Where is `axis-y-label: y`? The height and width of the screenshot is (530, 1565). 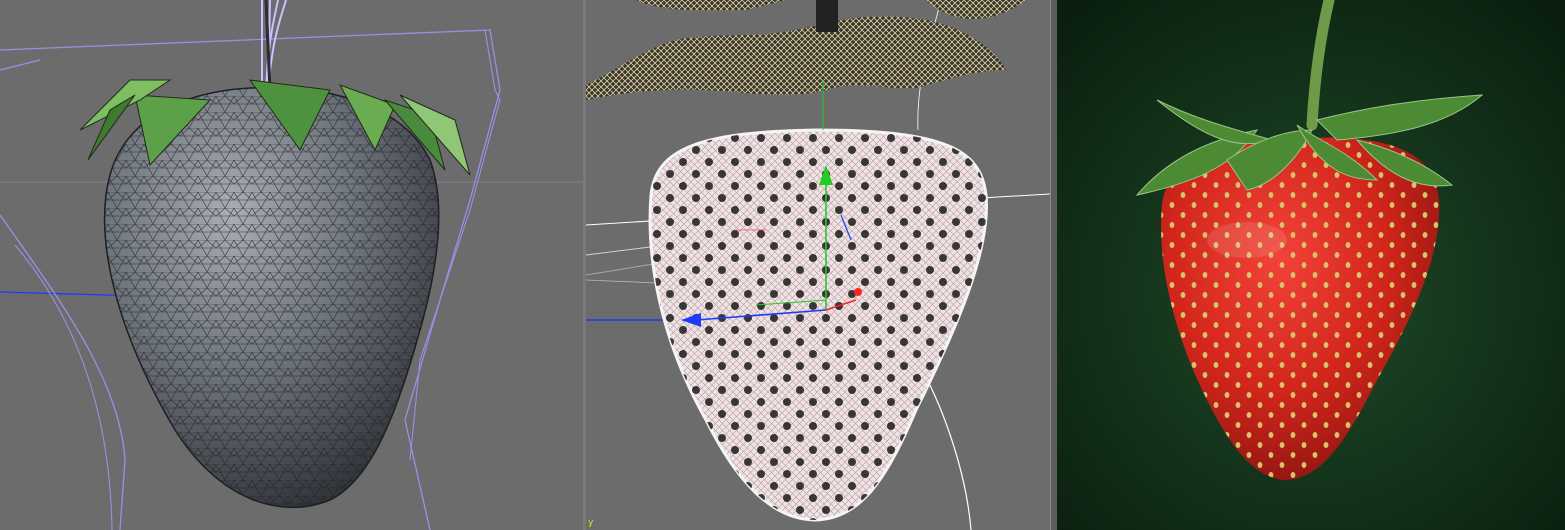
axis-y-label: y is located at coordinates (591, 523).